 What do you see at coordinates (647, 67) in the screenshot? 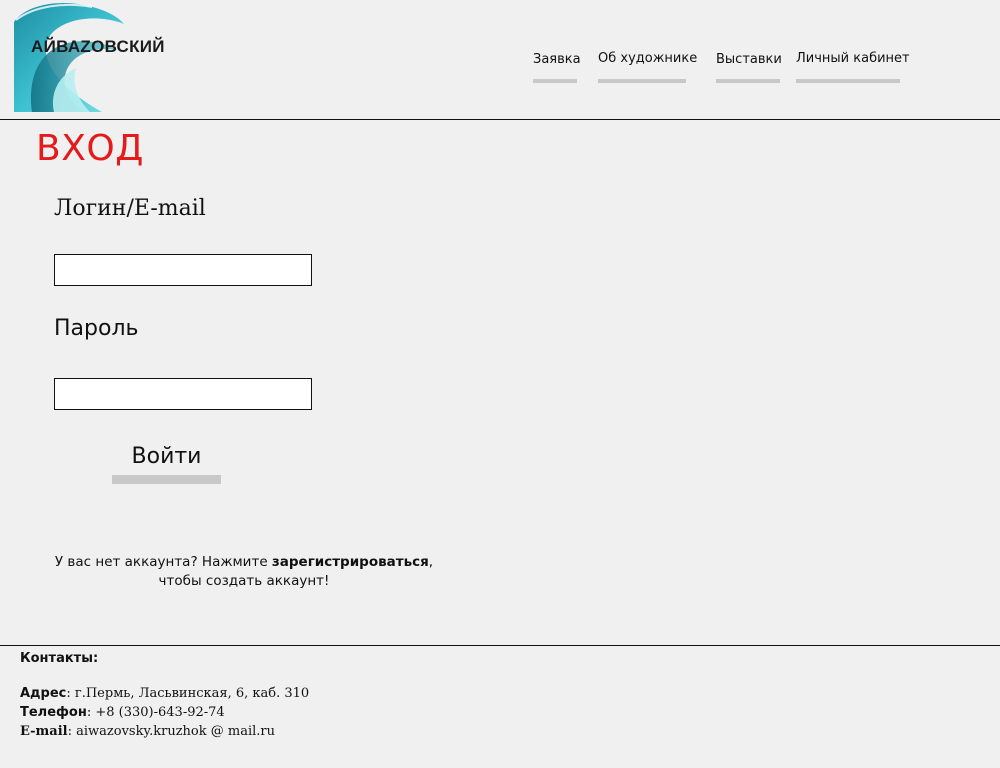
I see `nav-item-about-artist: Об художнике` at bounding box center [647, 67].